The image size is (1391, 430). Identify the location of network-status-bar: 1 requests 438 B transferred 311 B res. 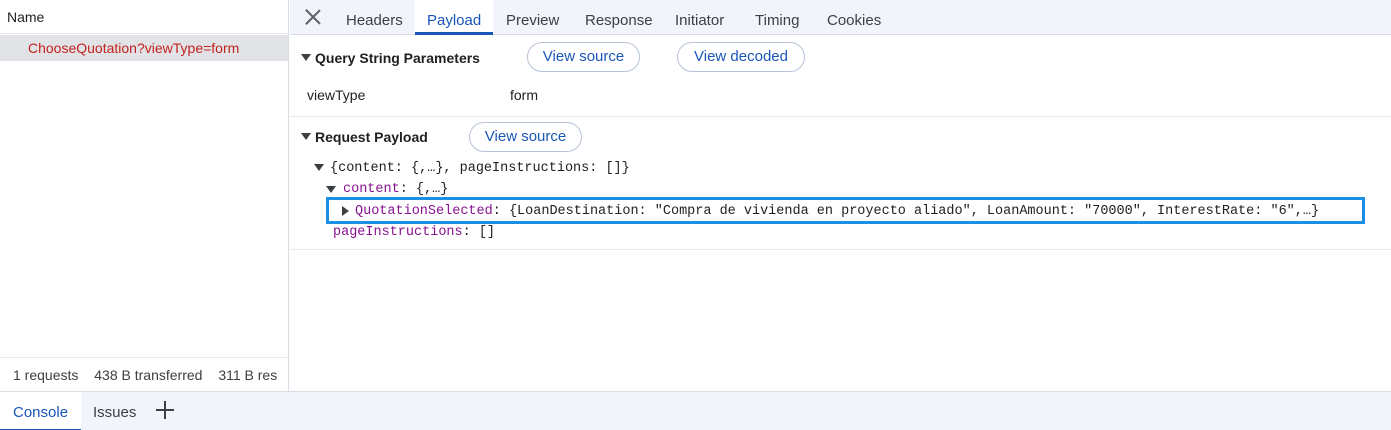
(144, 374).